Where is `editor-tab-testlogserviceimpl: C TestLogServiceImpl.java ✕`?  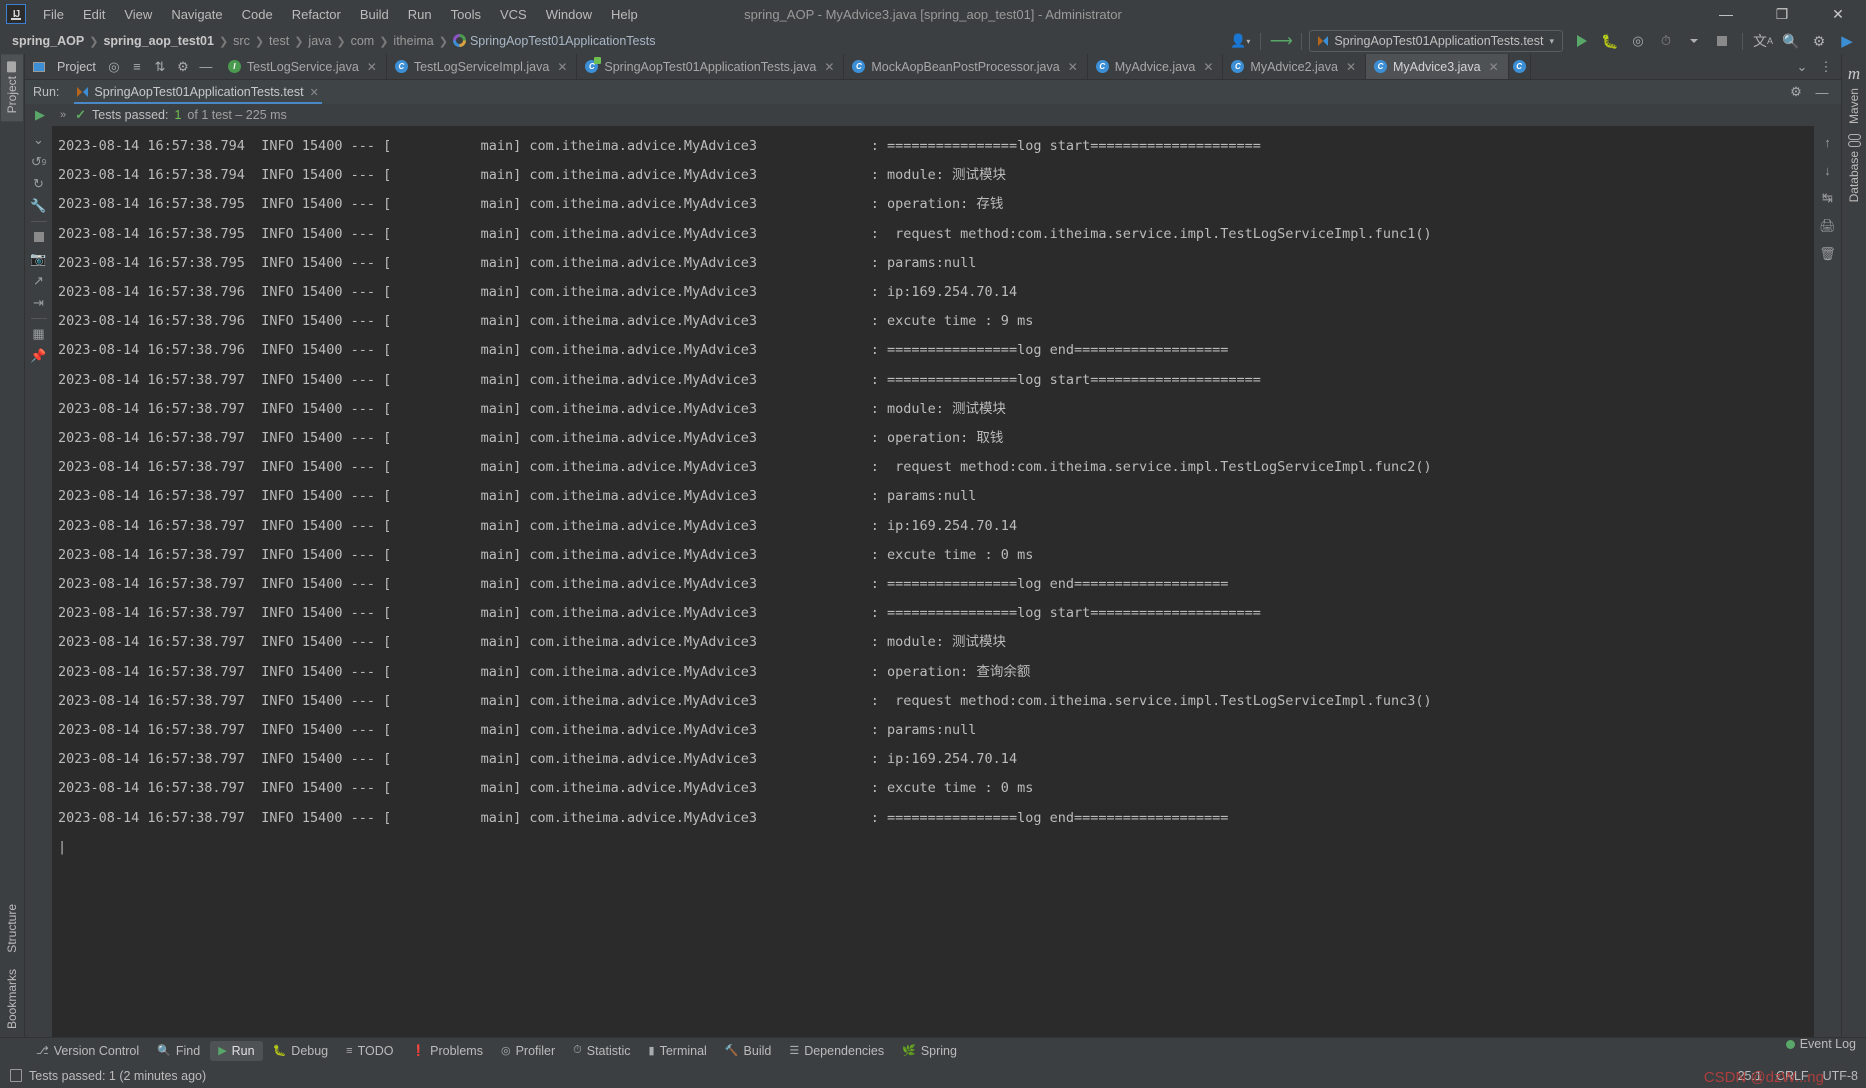 editor-tab-testlogserviceimpl: C TestLogServiceImpl.java ✕ is located at coordinates (482, 66).